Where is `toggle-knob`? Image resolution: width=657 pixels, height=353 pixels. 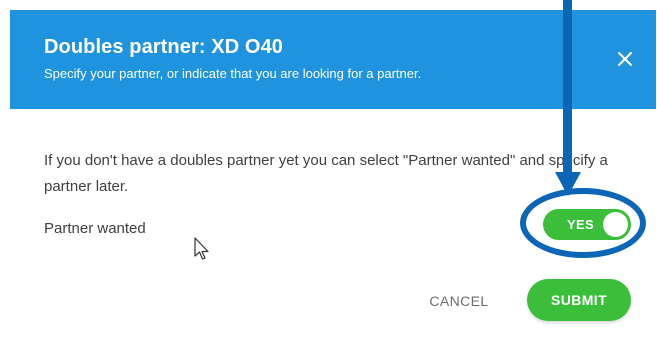
toggle-knob is located at coordinates (615, 224).